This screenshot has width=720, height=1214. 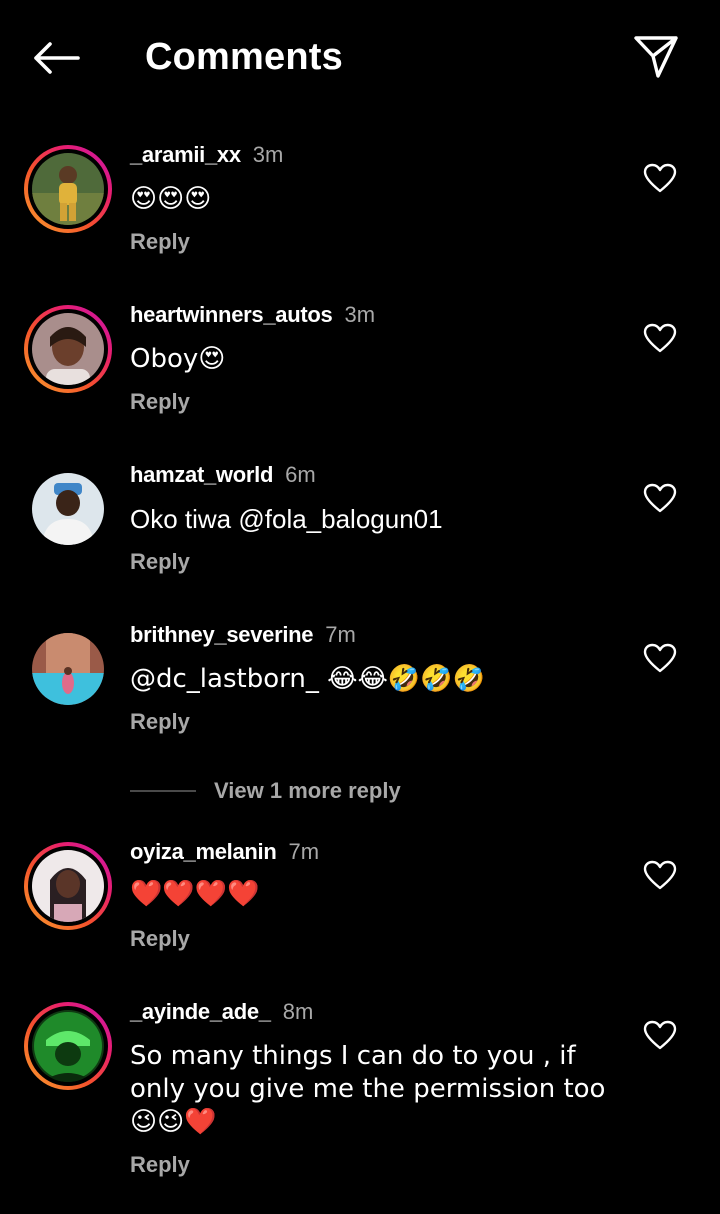 What do you see at coordinates (203, 851) in the screenshot?
I see `comment-username: oyiza_melanin` at bounding box center [203, 851].